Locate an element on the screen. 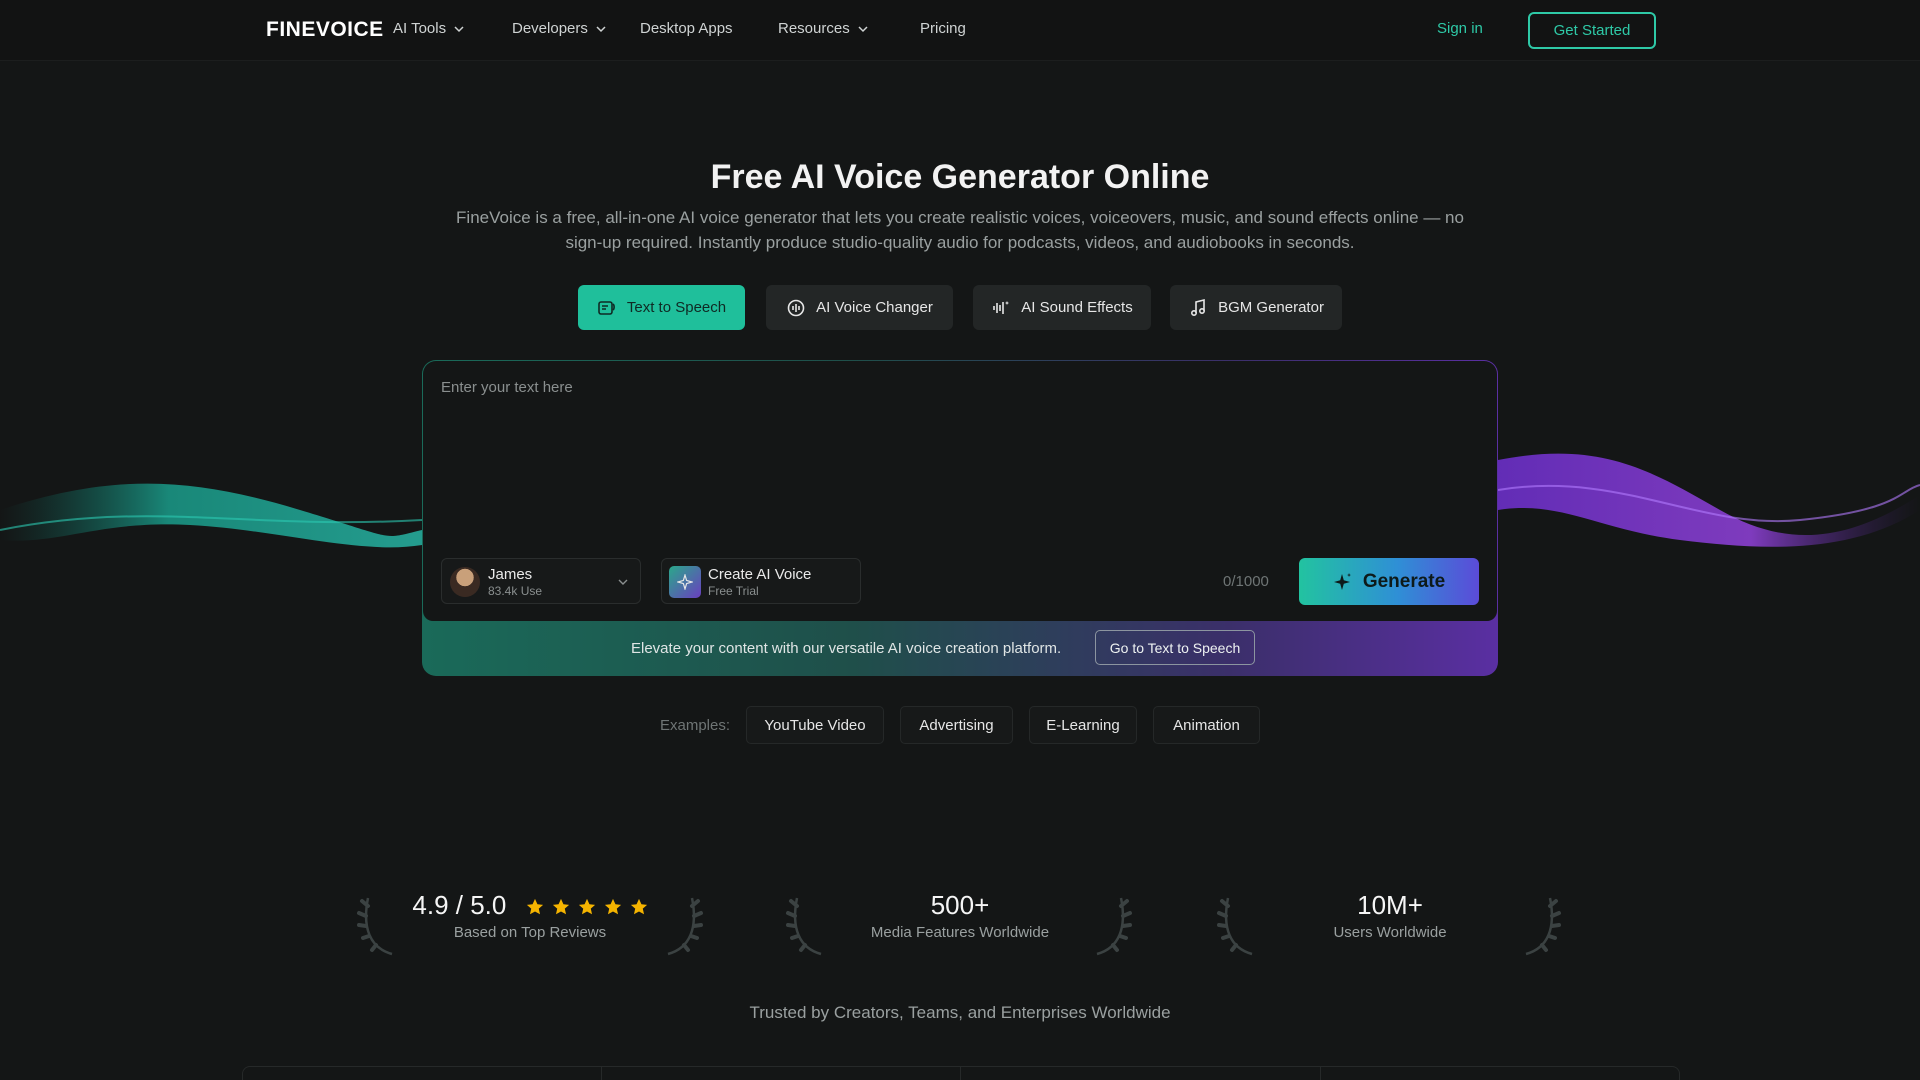  tab-bgm-generator: BGM Generator is located at coordinates (1256, 307).